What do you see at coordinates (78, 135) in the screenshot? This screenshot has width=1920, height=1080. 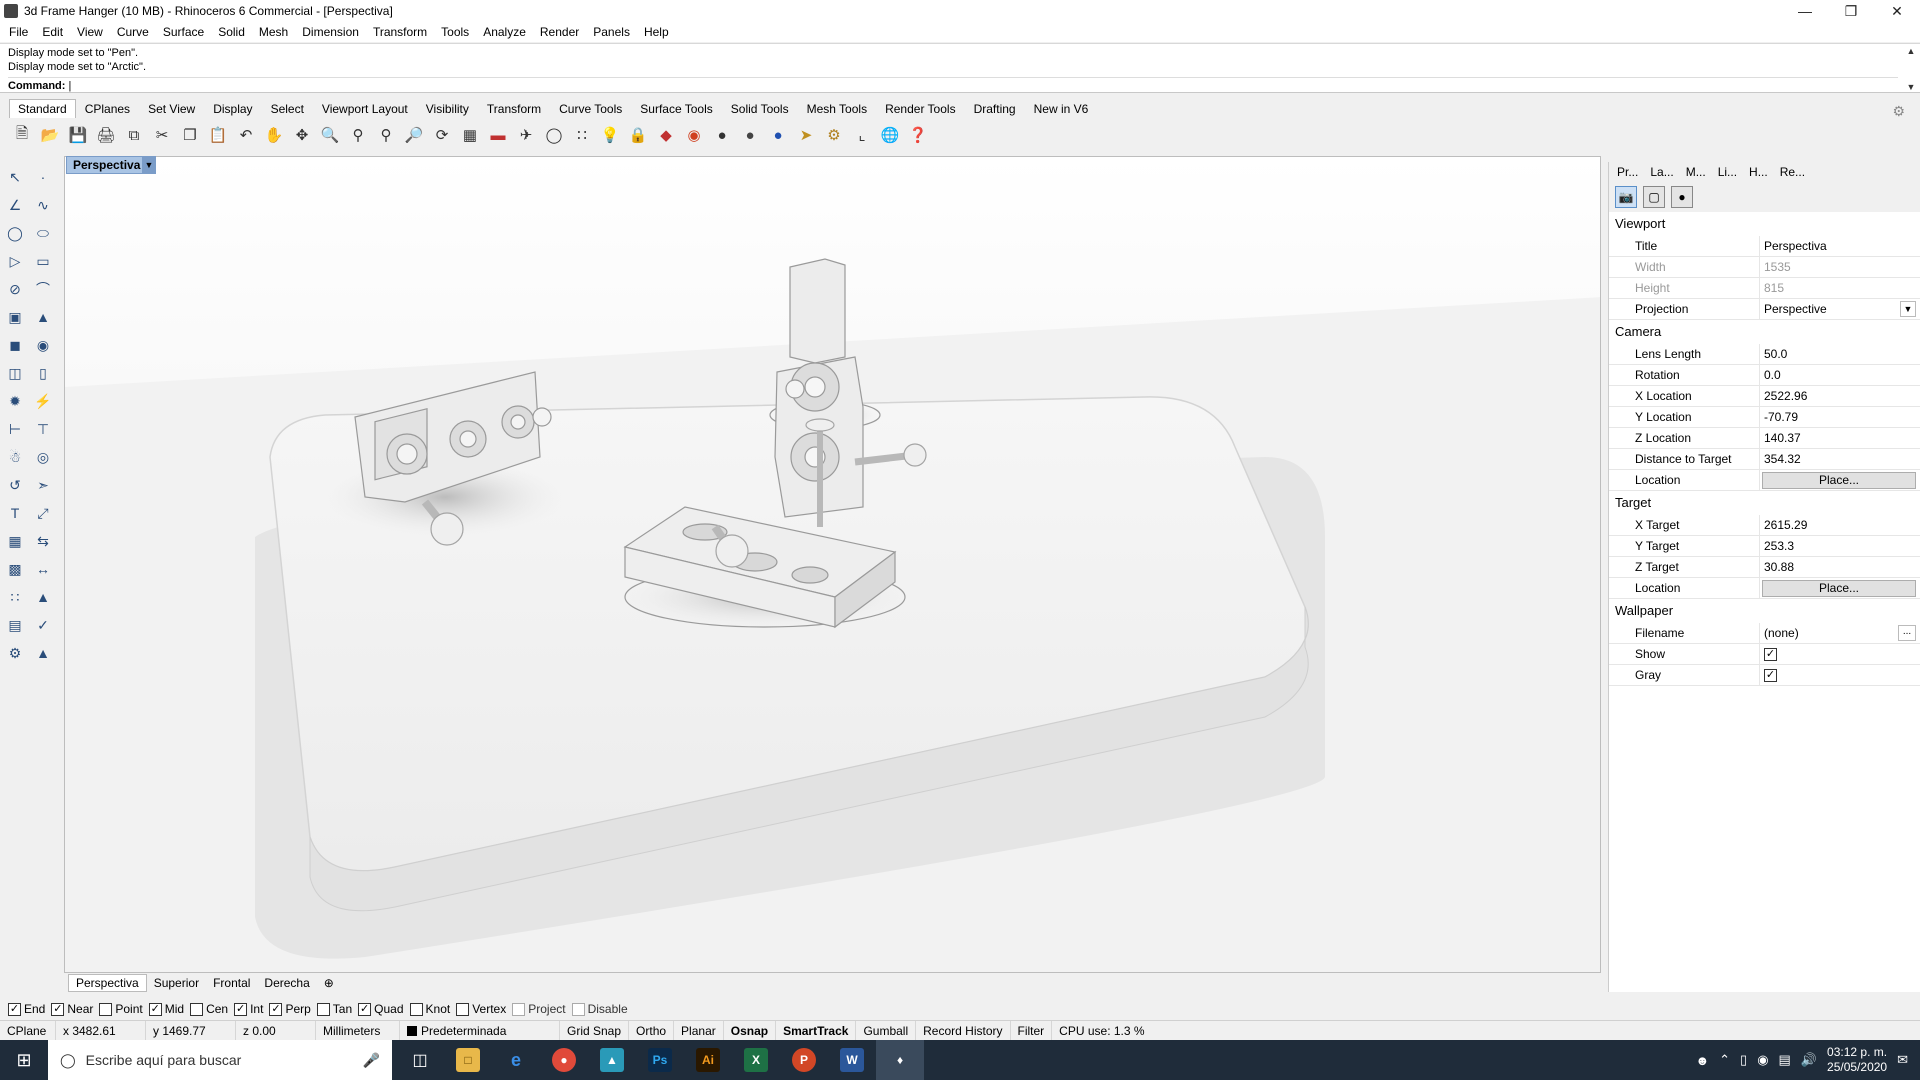 I see `save-icon: 💾` at bounding box center [78, 135].